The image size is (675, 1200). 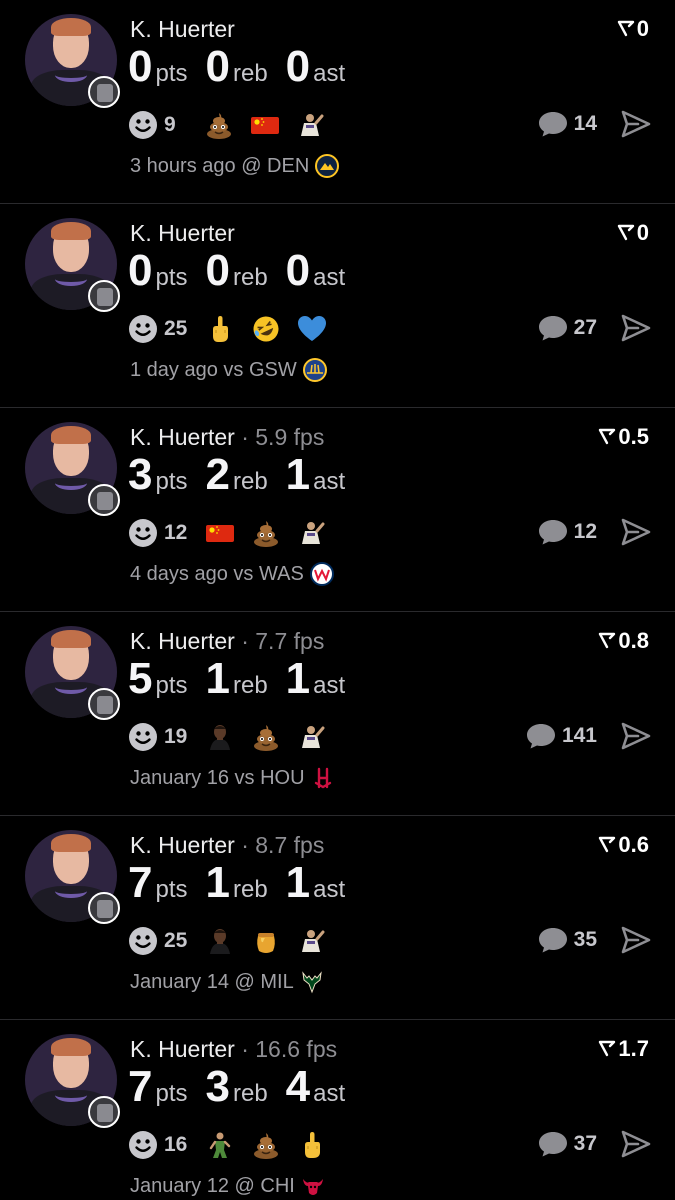 I want to click on fantasy-points-per-second: · 8.7 fps, so click(x=279, y=845).